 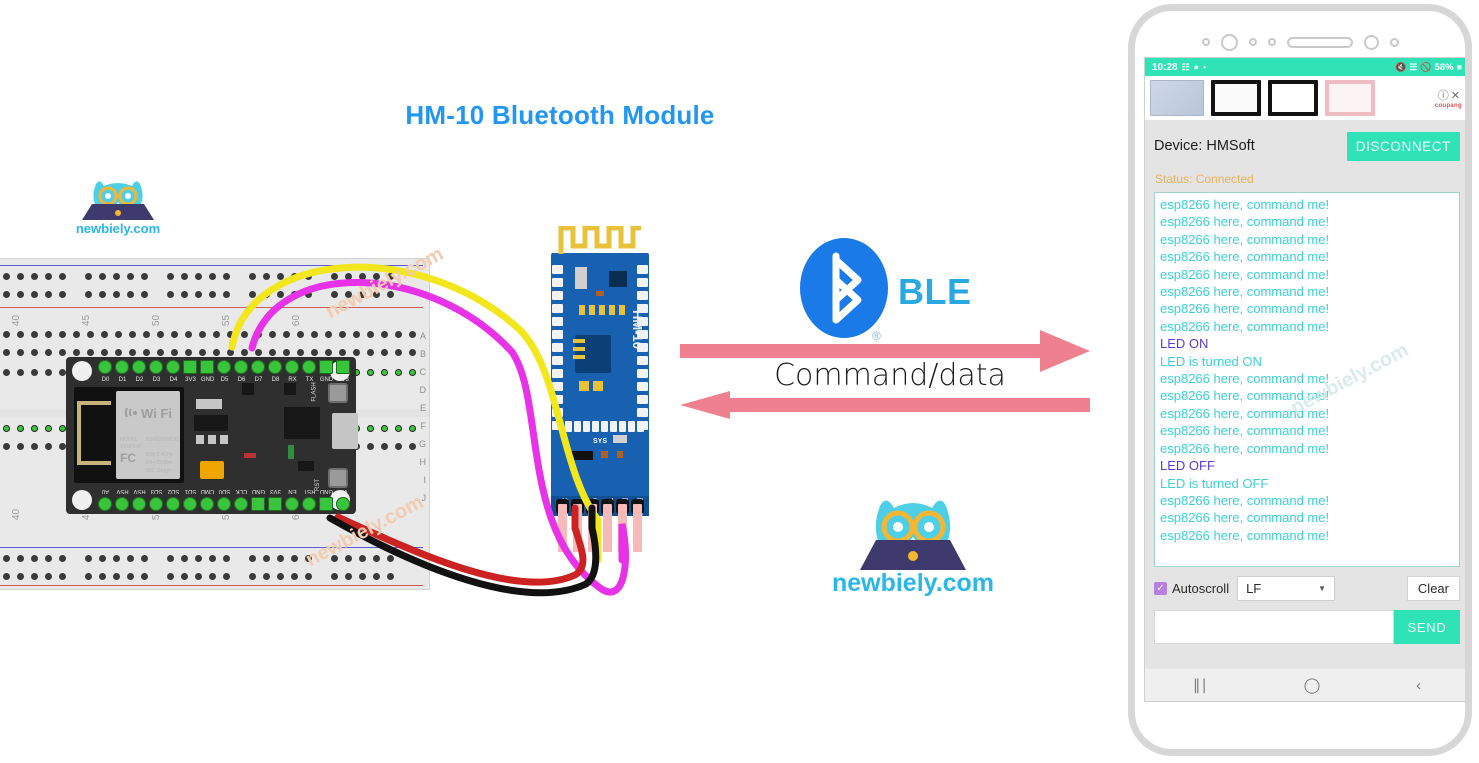 I want to click on ad-info-close: ⓘ✕, so click(x=1448, y=95).